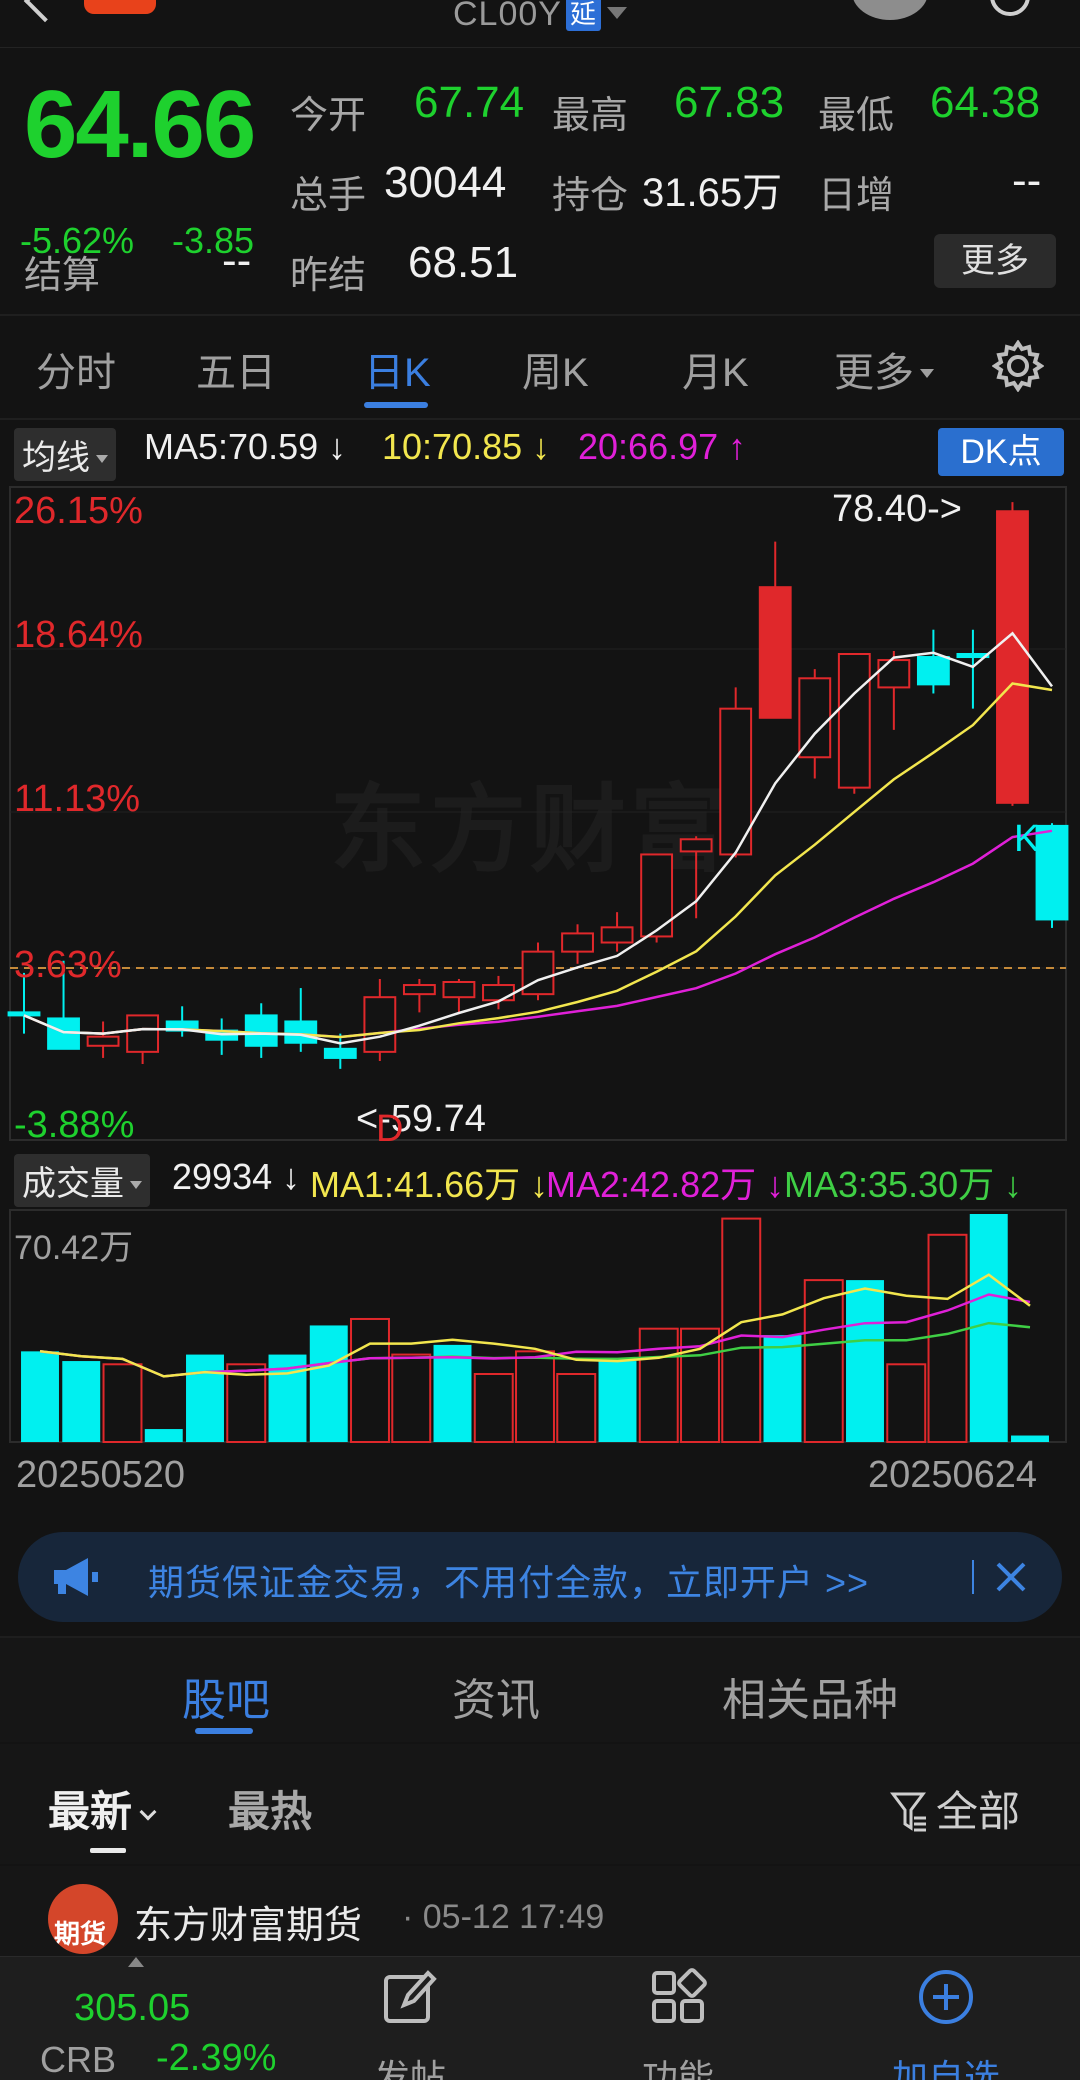  What do you see at coordinates (662, 446) in the screenshot?
I see `ma20-value: 20:66.97 ↑` at bounding box center [662, 446].